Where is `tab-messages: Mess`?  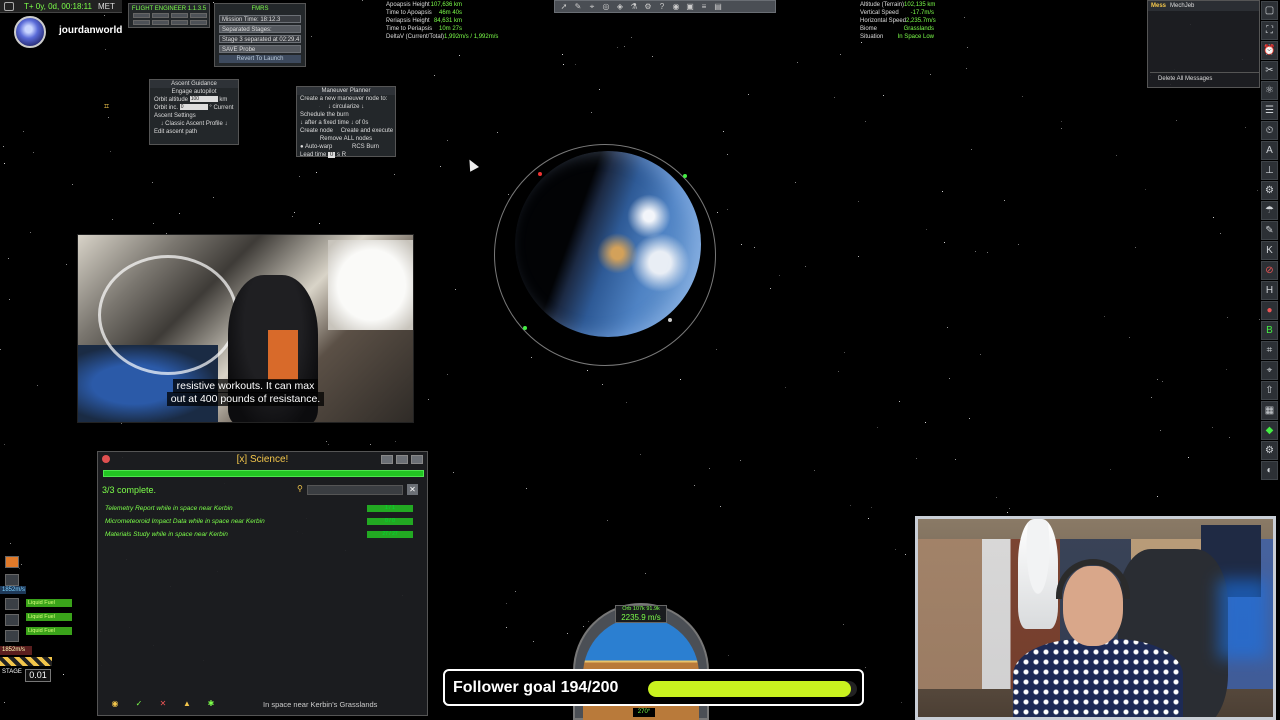 tab-messages: Mess is located at coordinates (1158, 6).